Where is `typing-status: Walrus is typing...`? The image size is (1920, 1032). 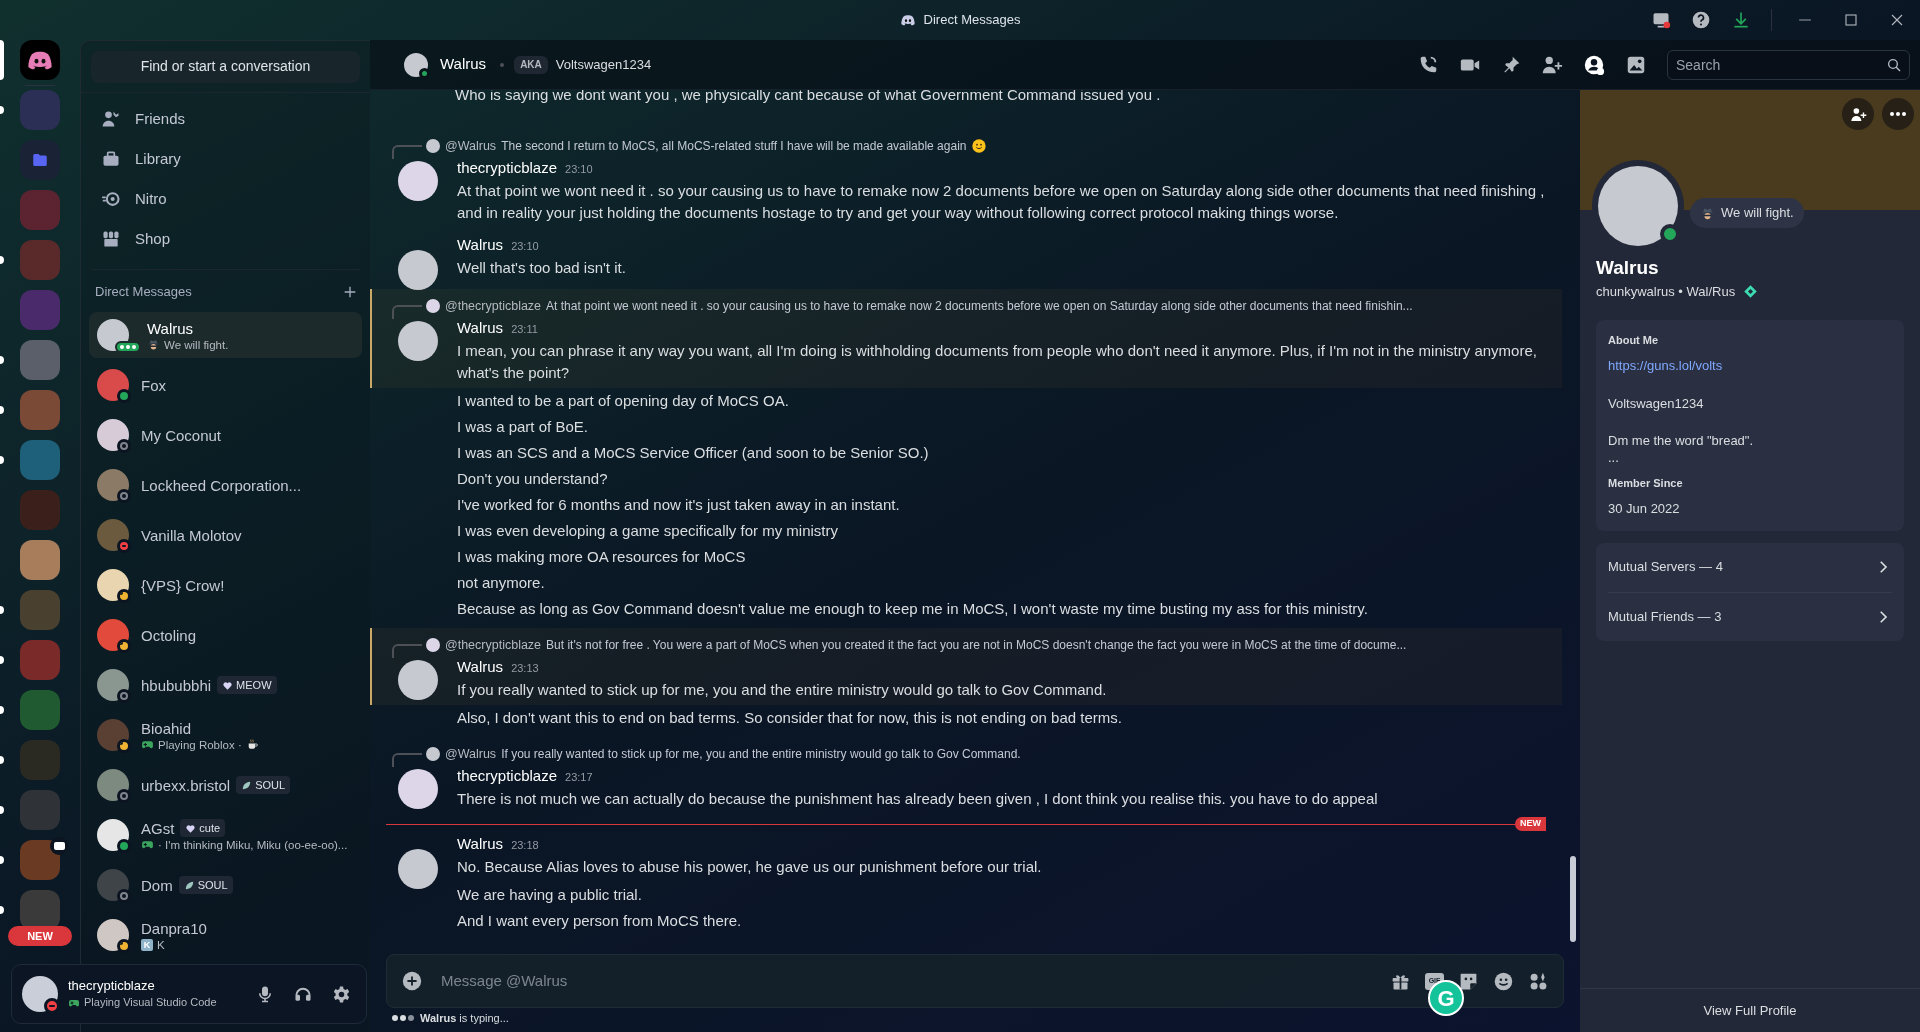 typing-status: Walrus is typing... is located at coordinates (464, 1018).